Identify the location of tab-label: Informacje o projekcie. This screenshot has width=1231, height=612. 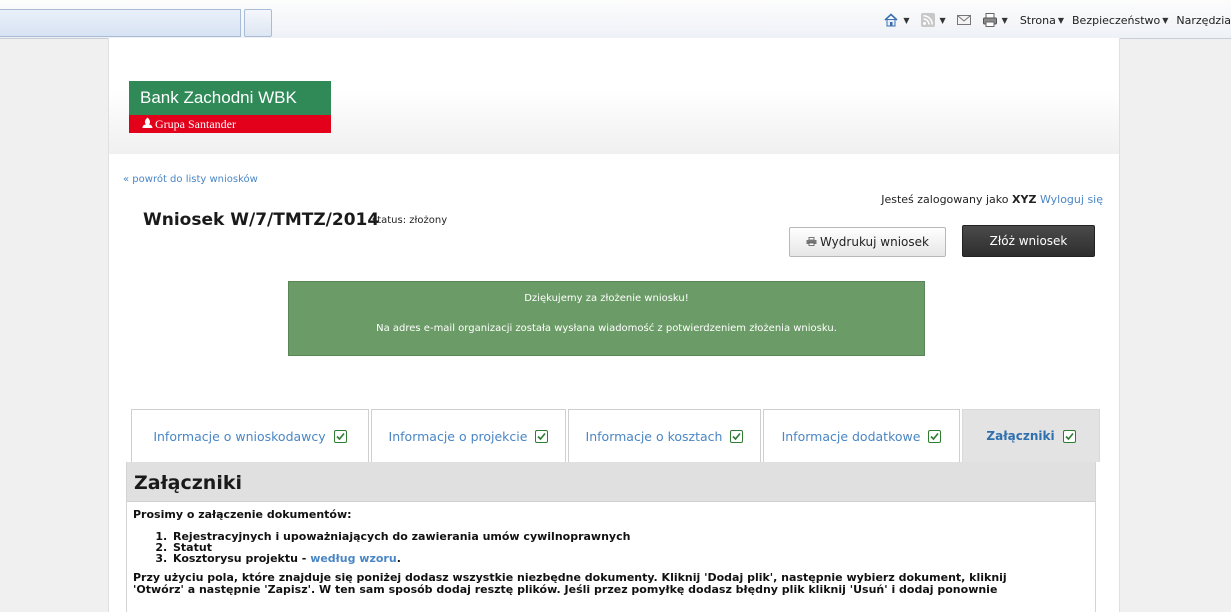
(458, 436).